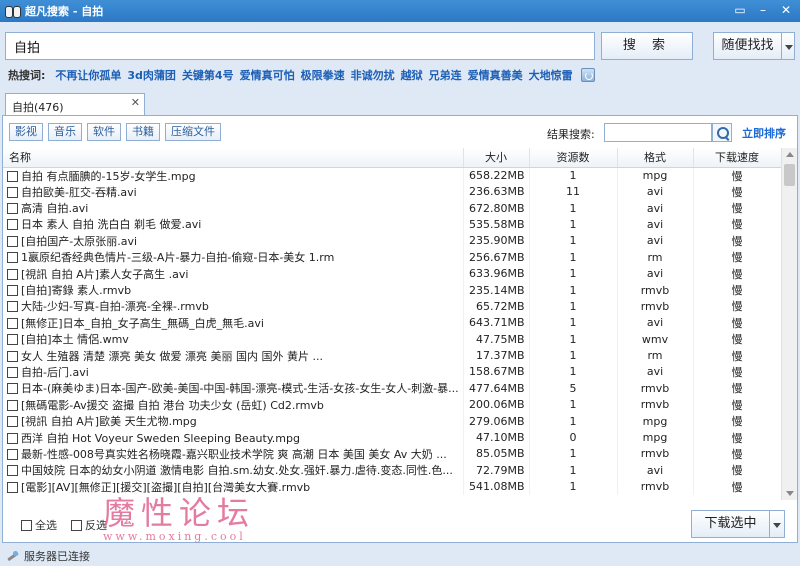  Describe the element at coordinates (445, 75) in the screenshot. I see `hot-keyword: 兄弟连` at that location.